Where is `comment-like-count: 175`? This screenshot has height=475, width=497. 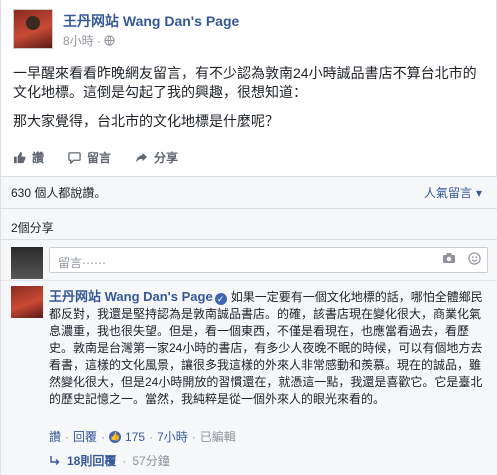 comment-like-count: 175 is located at coordinates (135, 437).